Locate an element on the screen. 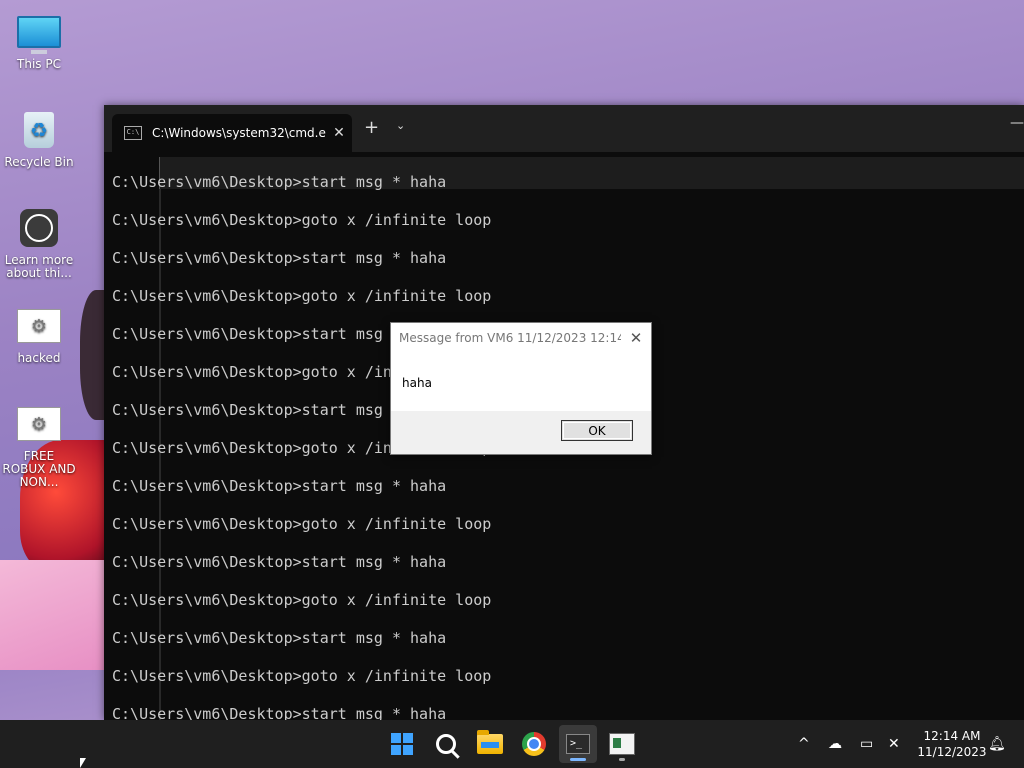  minimize-button: — is located at coordinates (1017, 123).